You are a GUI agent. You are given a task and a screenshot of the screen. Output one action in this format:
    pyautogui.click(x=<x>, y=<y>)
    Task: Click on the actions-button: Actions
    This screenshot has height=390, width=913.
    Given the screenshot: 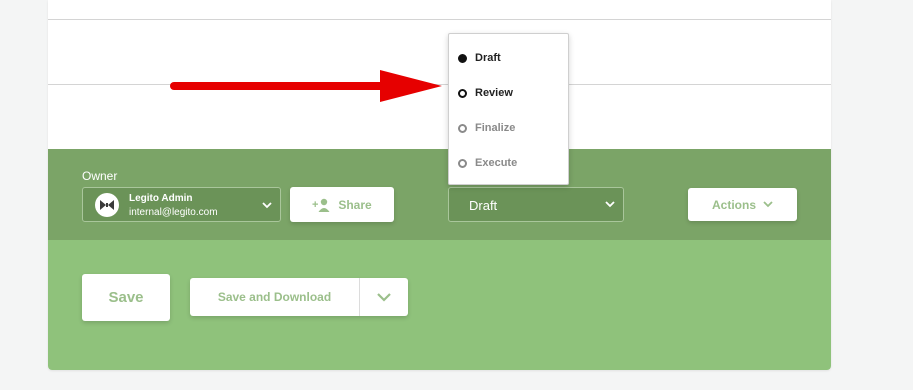 What is the action you would take?
    pyautogui.click(x=742, y=204)
    